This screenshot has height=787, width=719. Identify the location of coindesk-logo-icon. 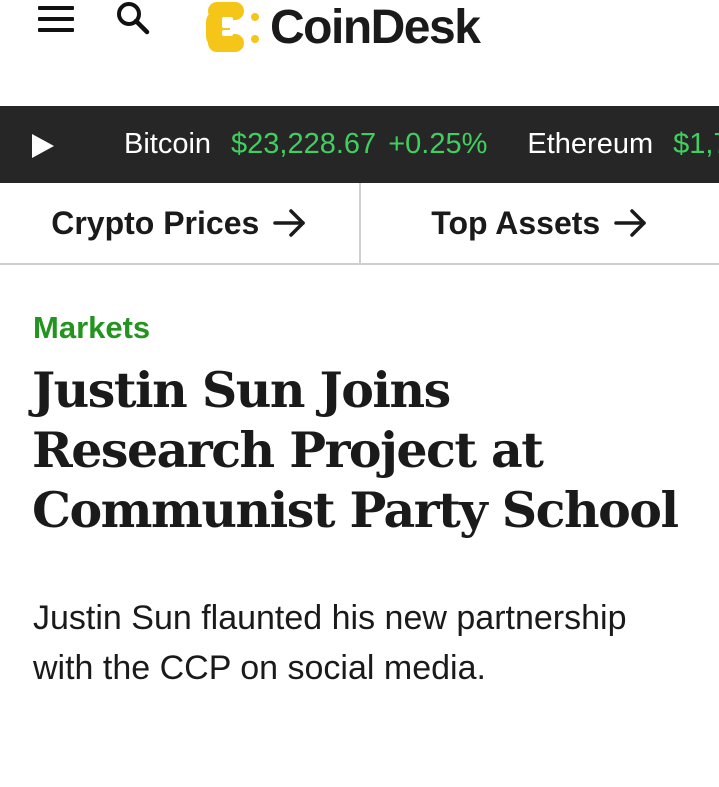
(232, 27).